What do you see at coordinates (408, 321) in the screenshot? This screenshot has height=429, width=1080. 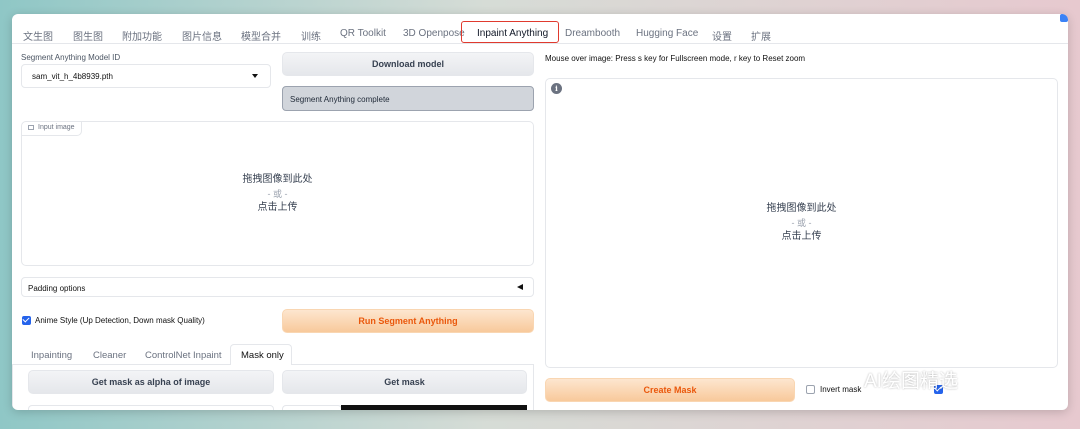 I see `run-segment-anything-button: Run Segment Anything` at bounding box center [408, 321].